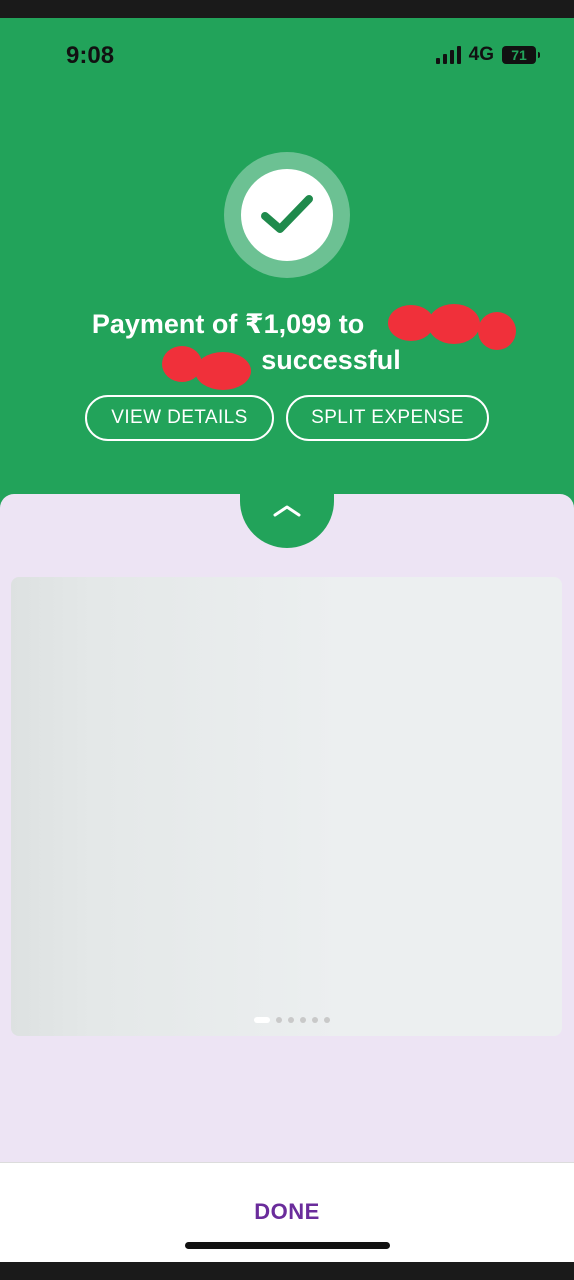 This screenshot has width=574, height=1280. What do you see at coordinates (179, 418) in the screenshot?
I see `view-details-button: VIEW DETAILS` at bounding box center [179, 418].